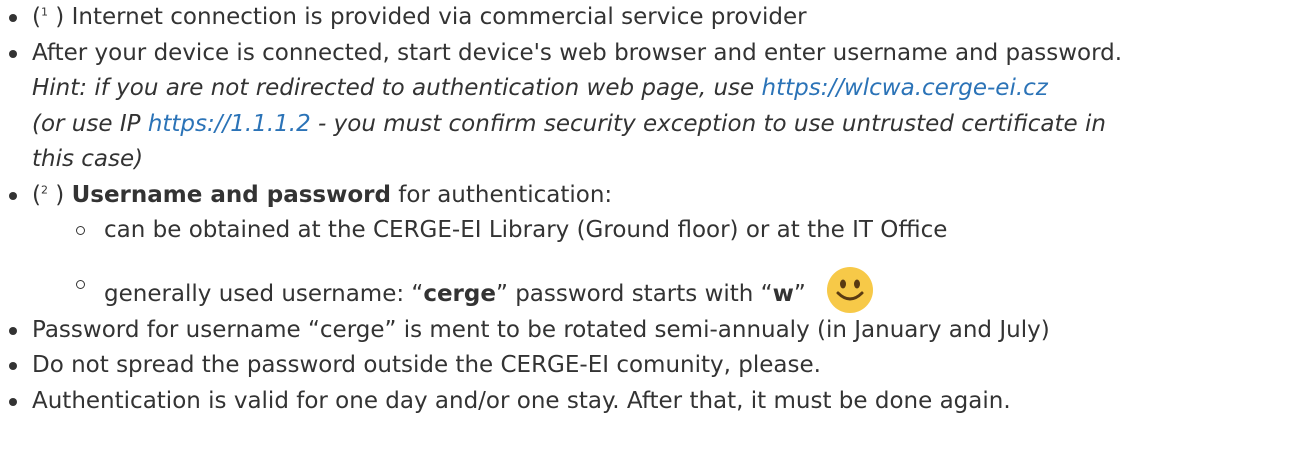 This screenshot has height=474, width=1289. What do you see at coordinates (231, 194) in the screenshot?
I see `username-password-heading: Username and password` at bounding box center [231, 194].